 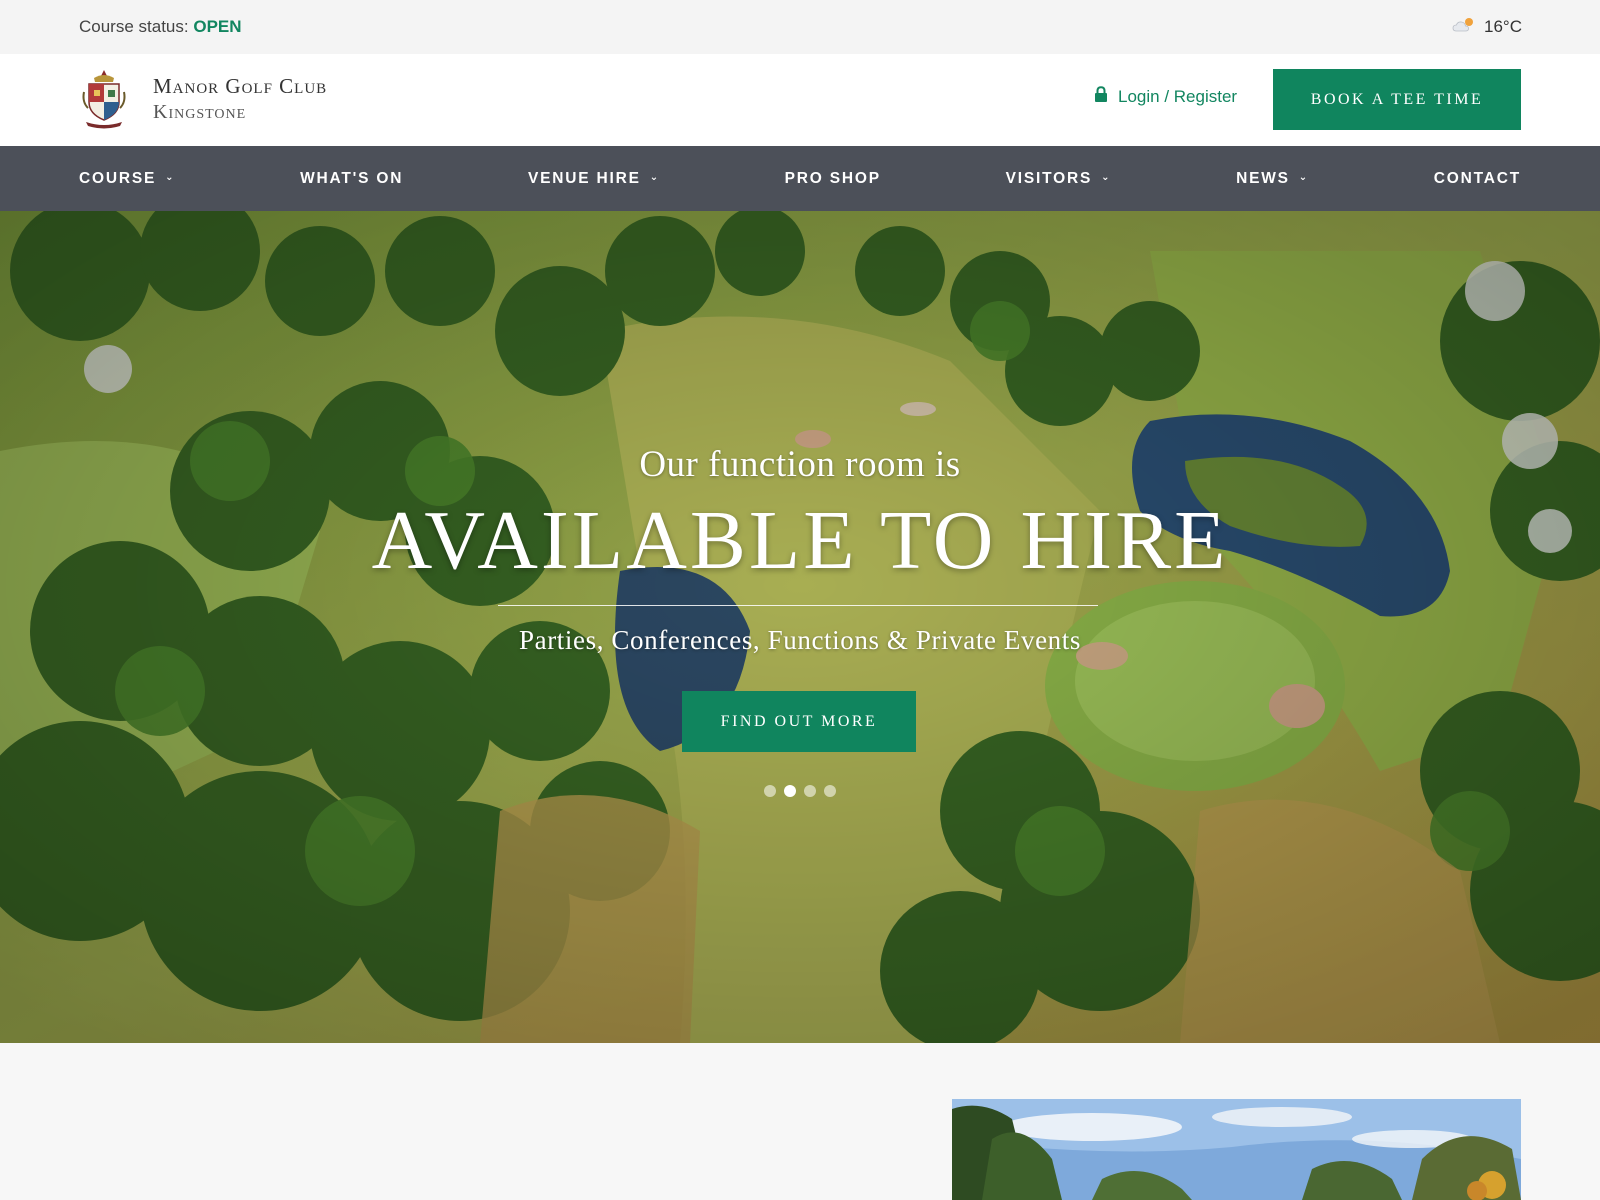 What do you see at coordinates (1178, 96) in the screenshot?
I see `login-register-label: Login / Register` at bounding box center [1178, 96].